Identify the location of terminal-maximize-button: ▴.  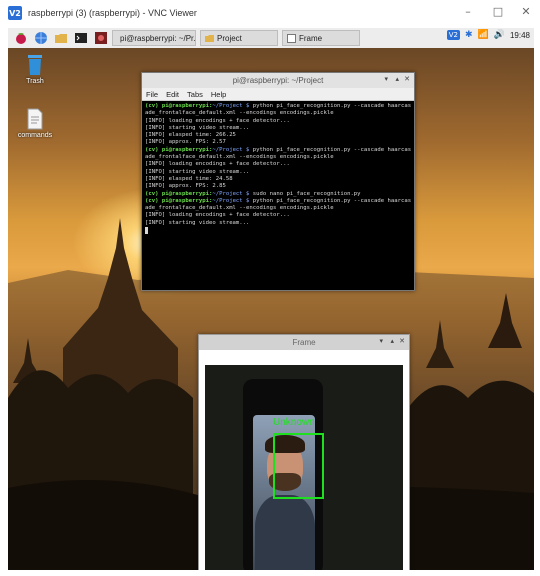
(397, 79).